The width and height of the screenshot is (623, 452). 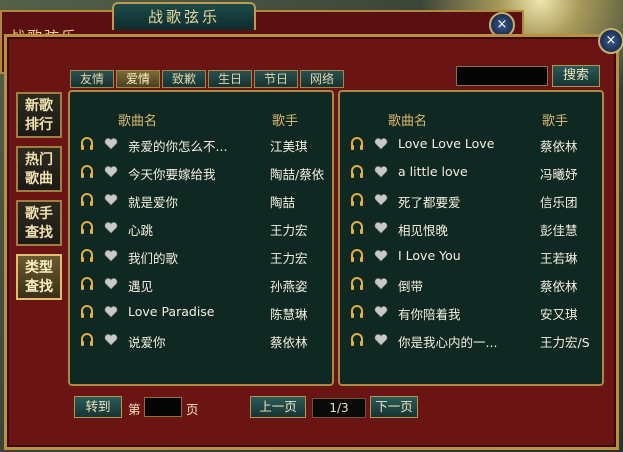 What do you see at coordinates (39, 214) in the screenshot?
I see `nav-label-line1: 歌手` at bounding box center [39, 214].